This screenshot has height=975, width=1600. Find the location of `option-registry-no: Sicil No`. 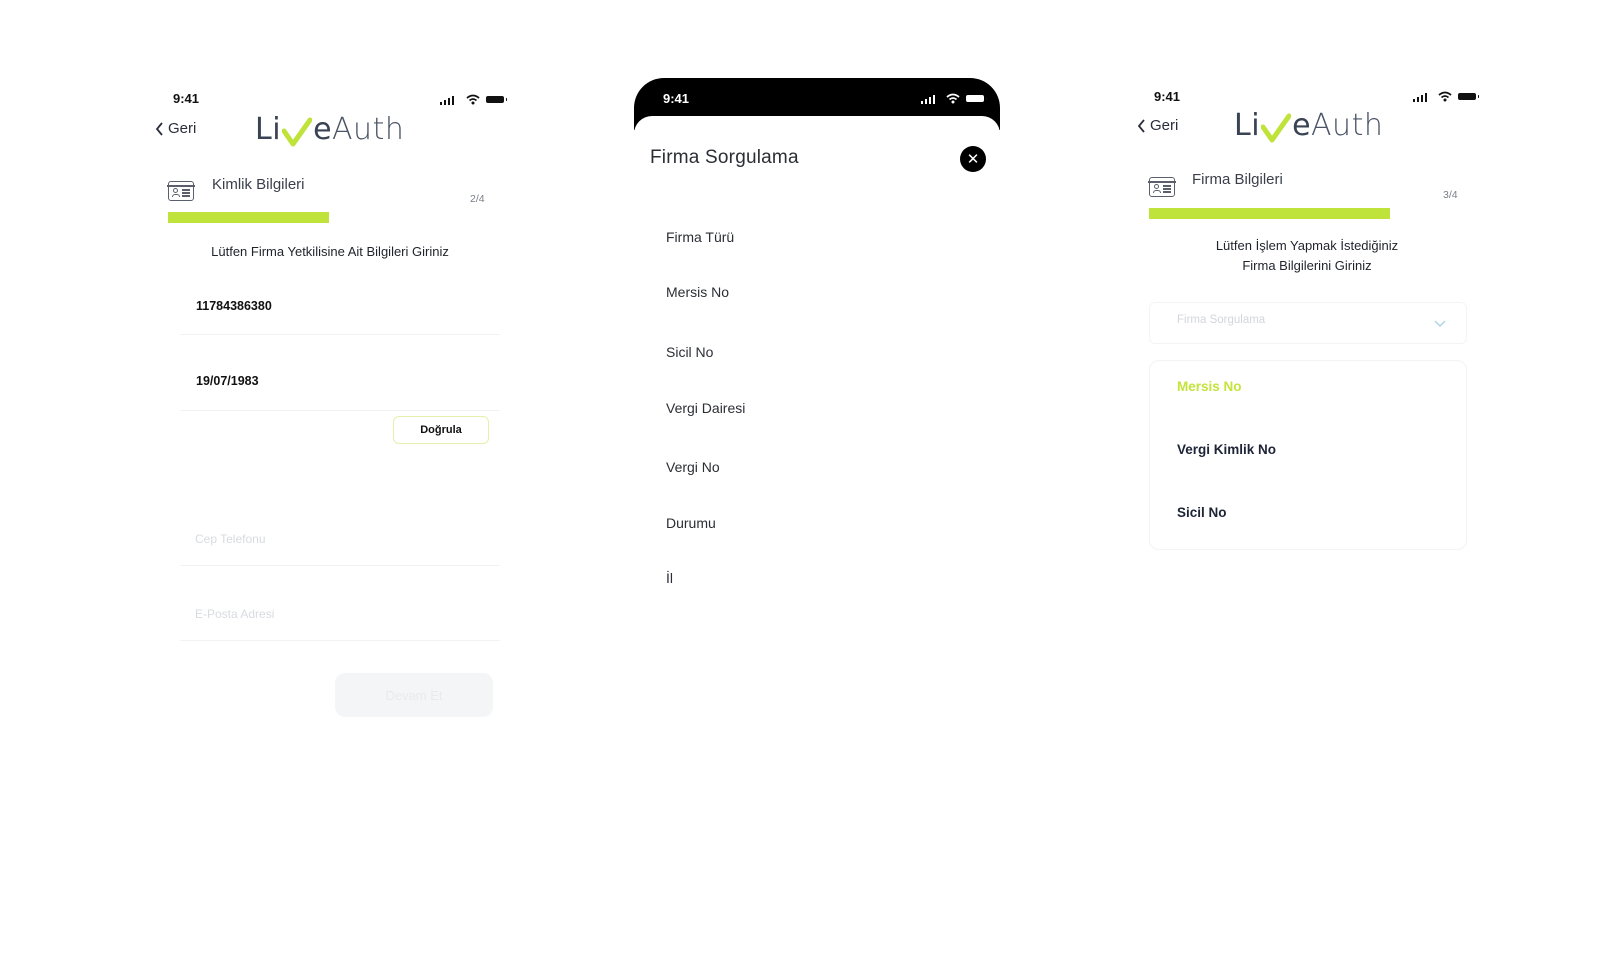

option-registry-no: Sicil No is located at coordinates (1202, 512).